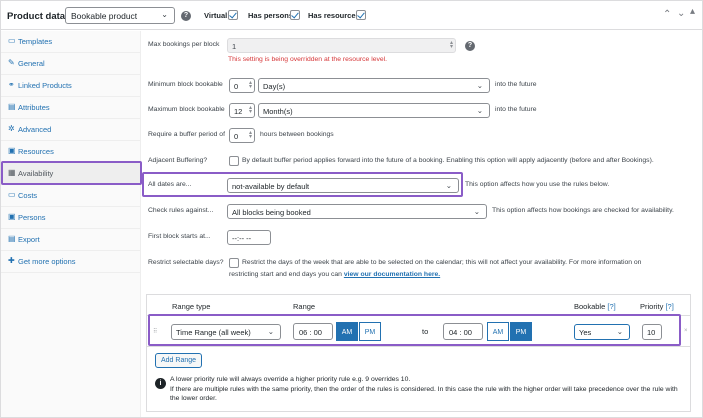 This screenshot has height=418, width=703. I want to click on range-row-highlight, so click(414, 330).